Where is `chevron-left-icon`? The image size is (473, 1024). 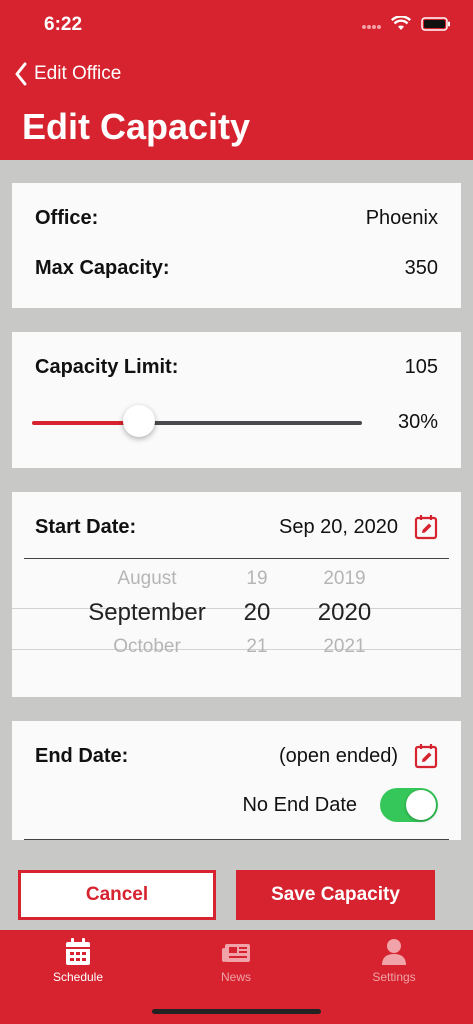 chevron-left-icon is located at coordinates (21, 74).